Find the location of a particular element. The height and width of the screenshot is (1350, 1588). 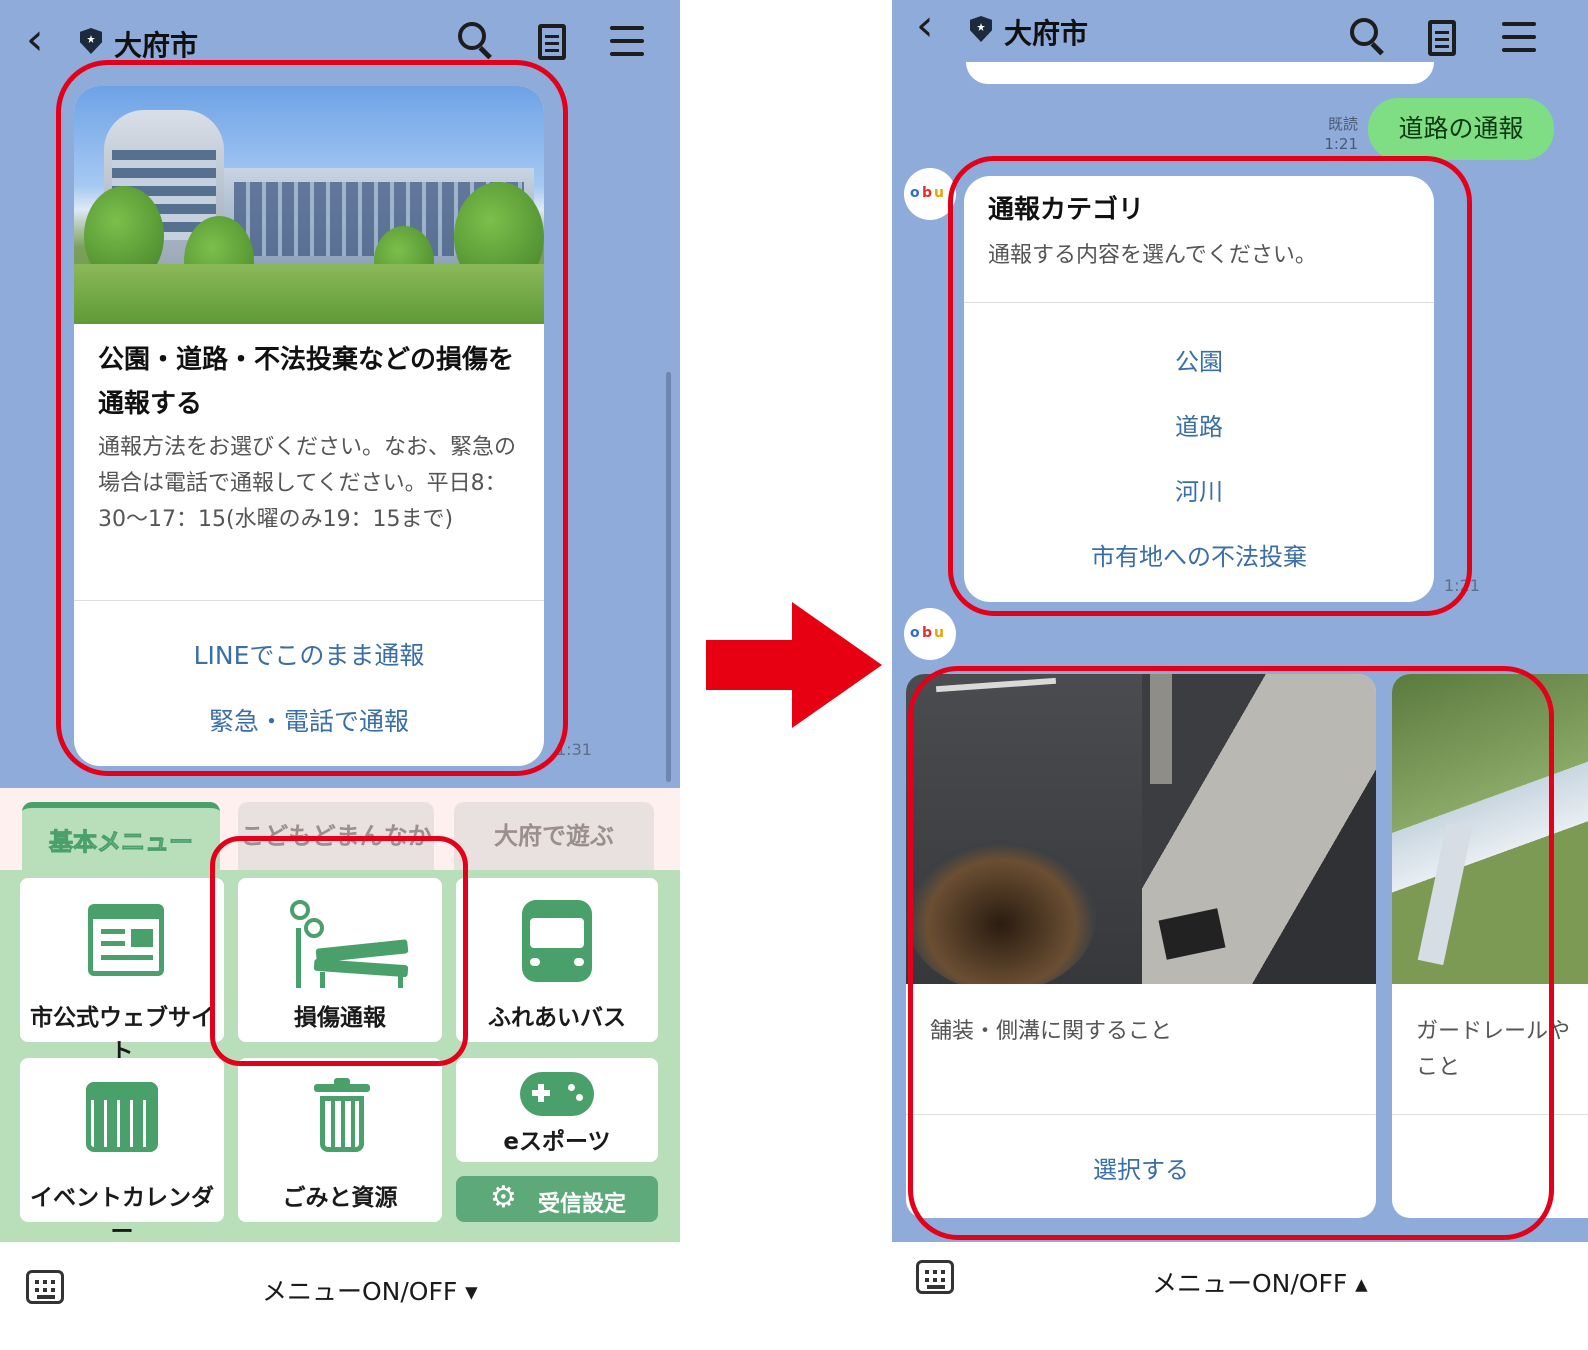

menu-toggle: メニューON/OFF ▴ is located at coordinates (1260, 1282).